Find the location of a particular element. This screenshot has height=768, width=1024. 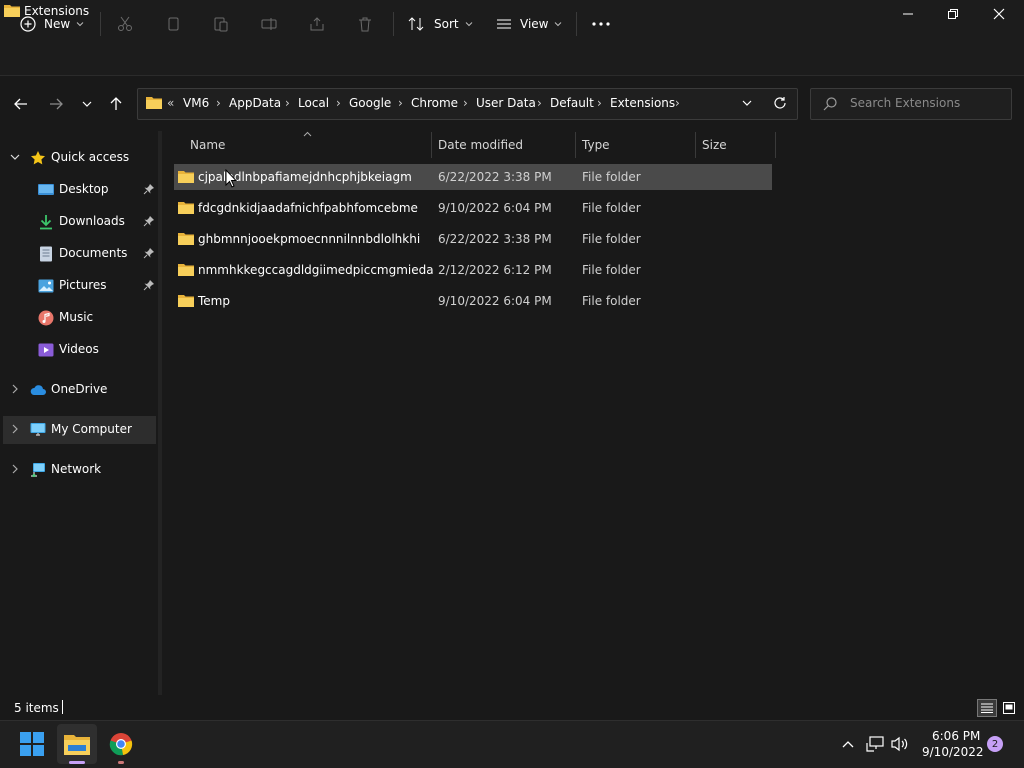

minimize-button is located at coordinates (908, 14).